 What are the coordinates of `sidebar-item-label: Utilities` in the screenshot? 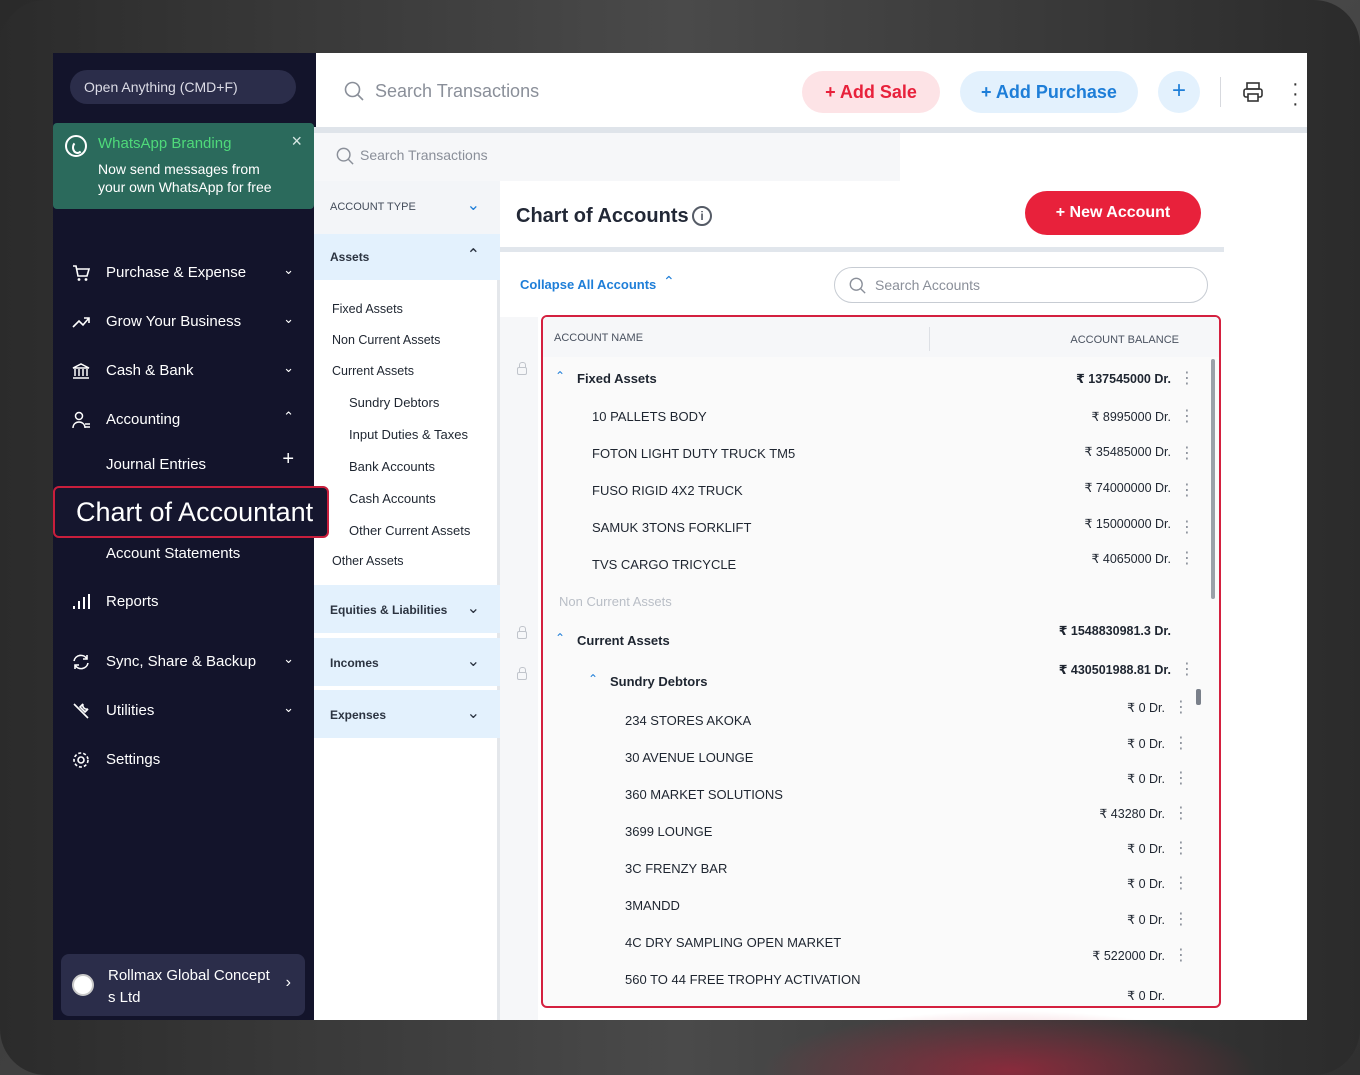 It's located at (130, 710).